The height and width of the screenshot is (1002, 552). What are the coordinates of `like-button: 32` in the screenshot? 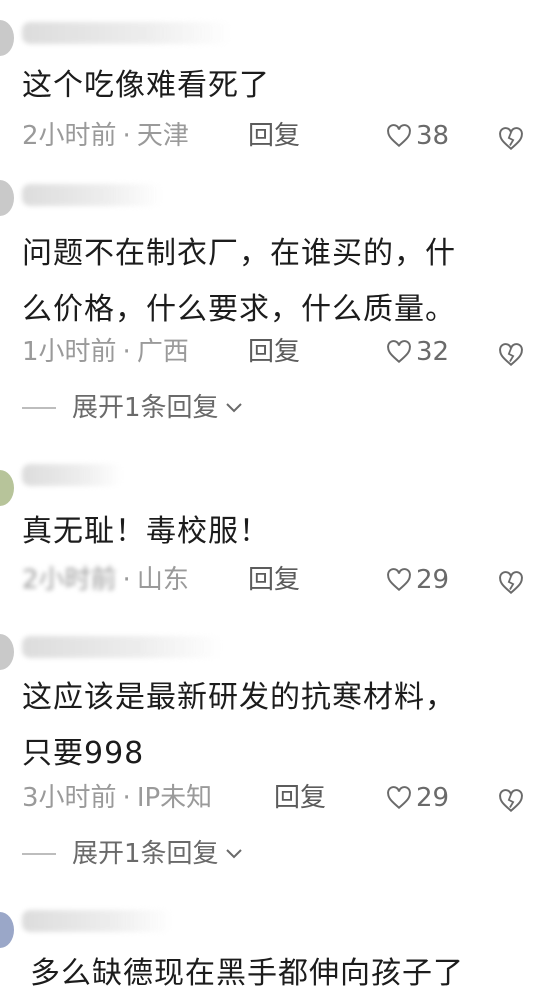 It's located at (417, 352).